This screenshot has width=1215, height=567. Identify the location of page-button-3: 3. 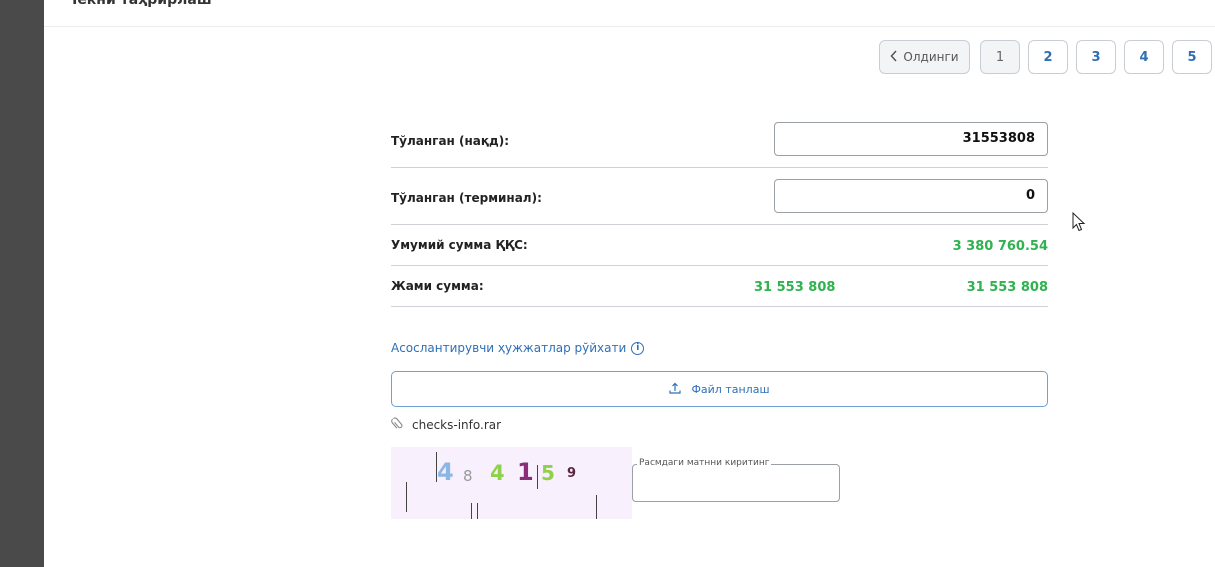
(1096, 57).